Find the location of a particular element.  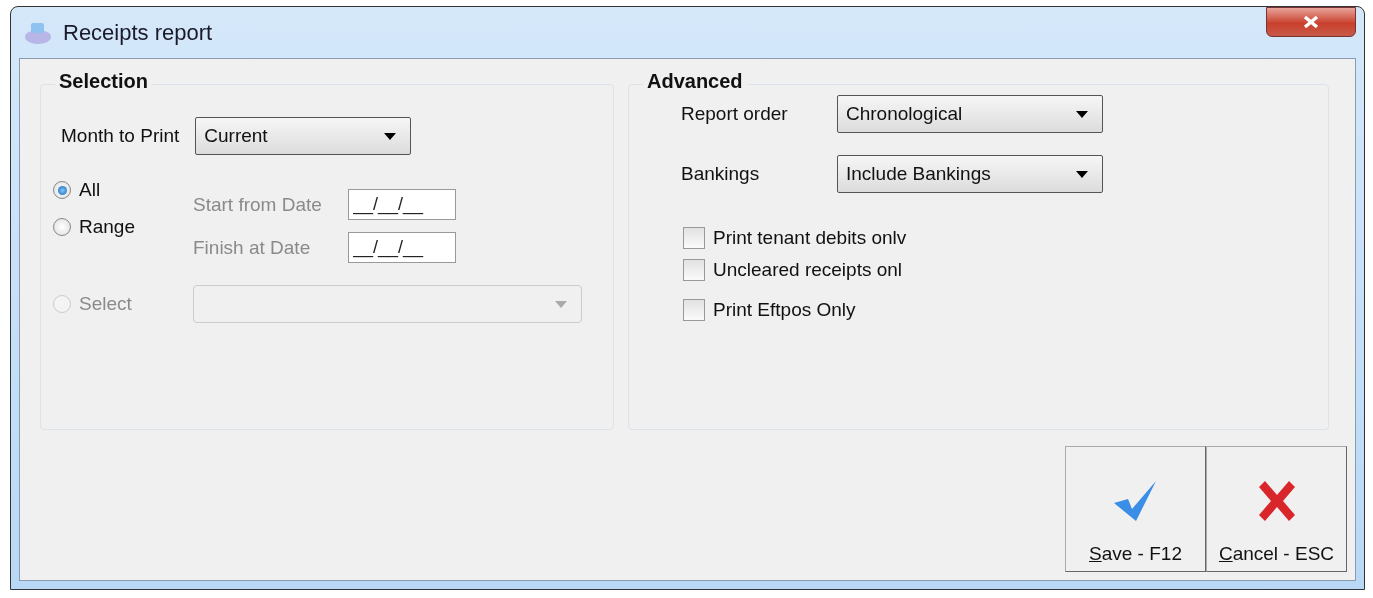

radio-option: Range is located at coordinates (123, 227).